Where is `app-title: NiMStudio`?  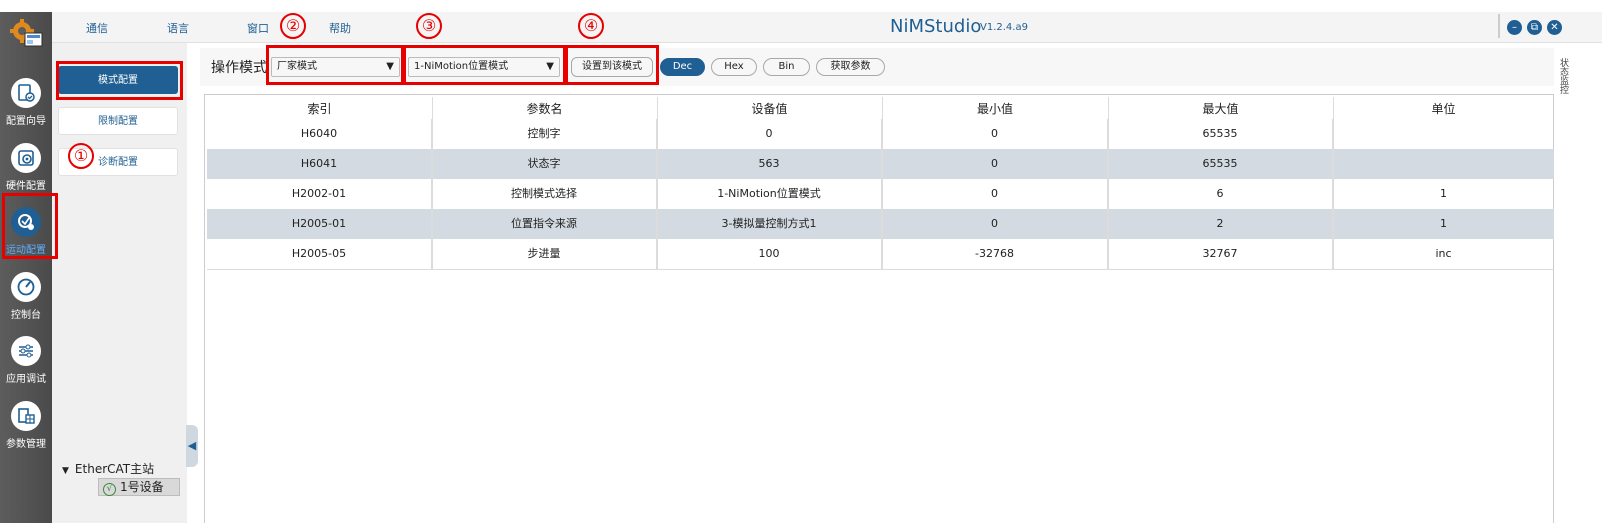
app-title: NiMStudio is located at coordinates (936, 26).